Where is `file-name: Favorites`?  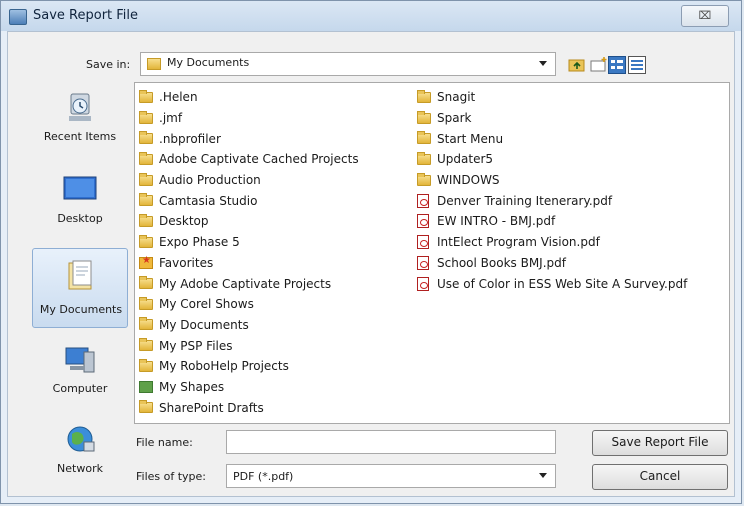 file-name: Favorites is located at coordinates (186, 262).